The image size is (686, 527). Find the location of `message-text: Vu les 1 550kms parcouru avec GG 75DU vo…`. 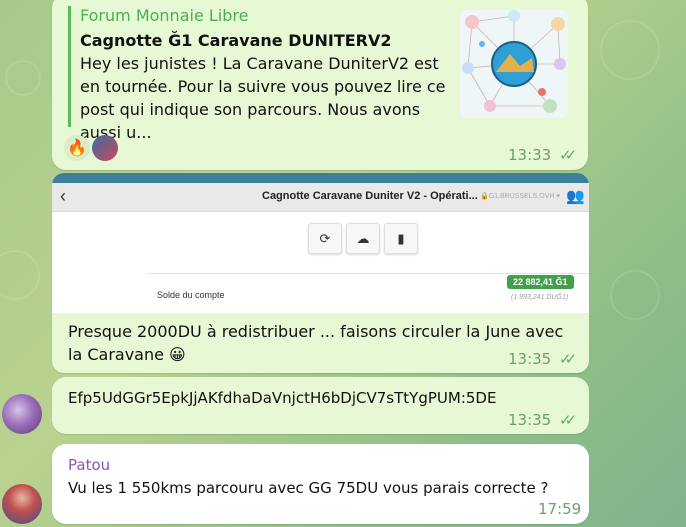

message-text: Vu les 1 550kms parcouru avec GG 75DU vo… is located at coordinates (308, 488).